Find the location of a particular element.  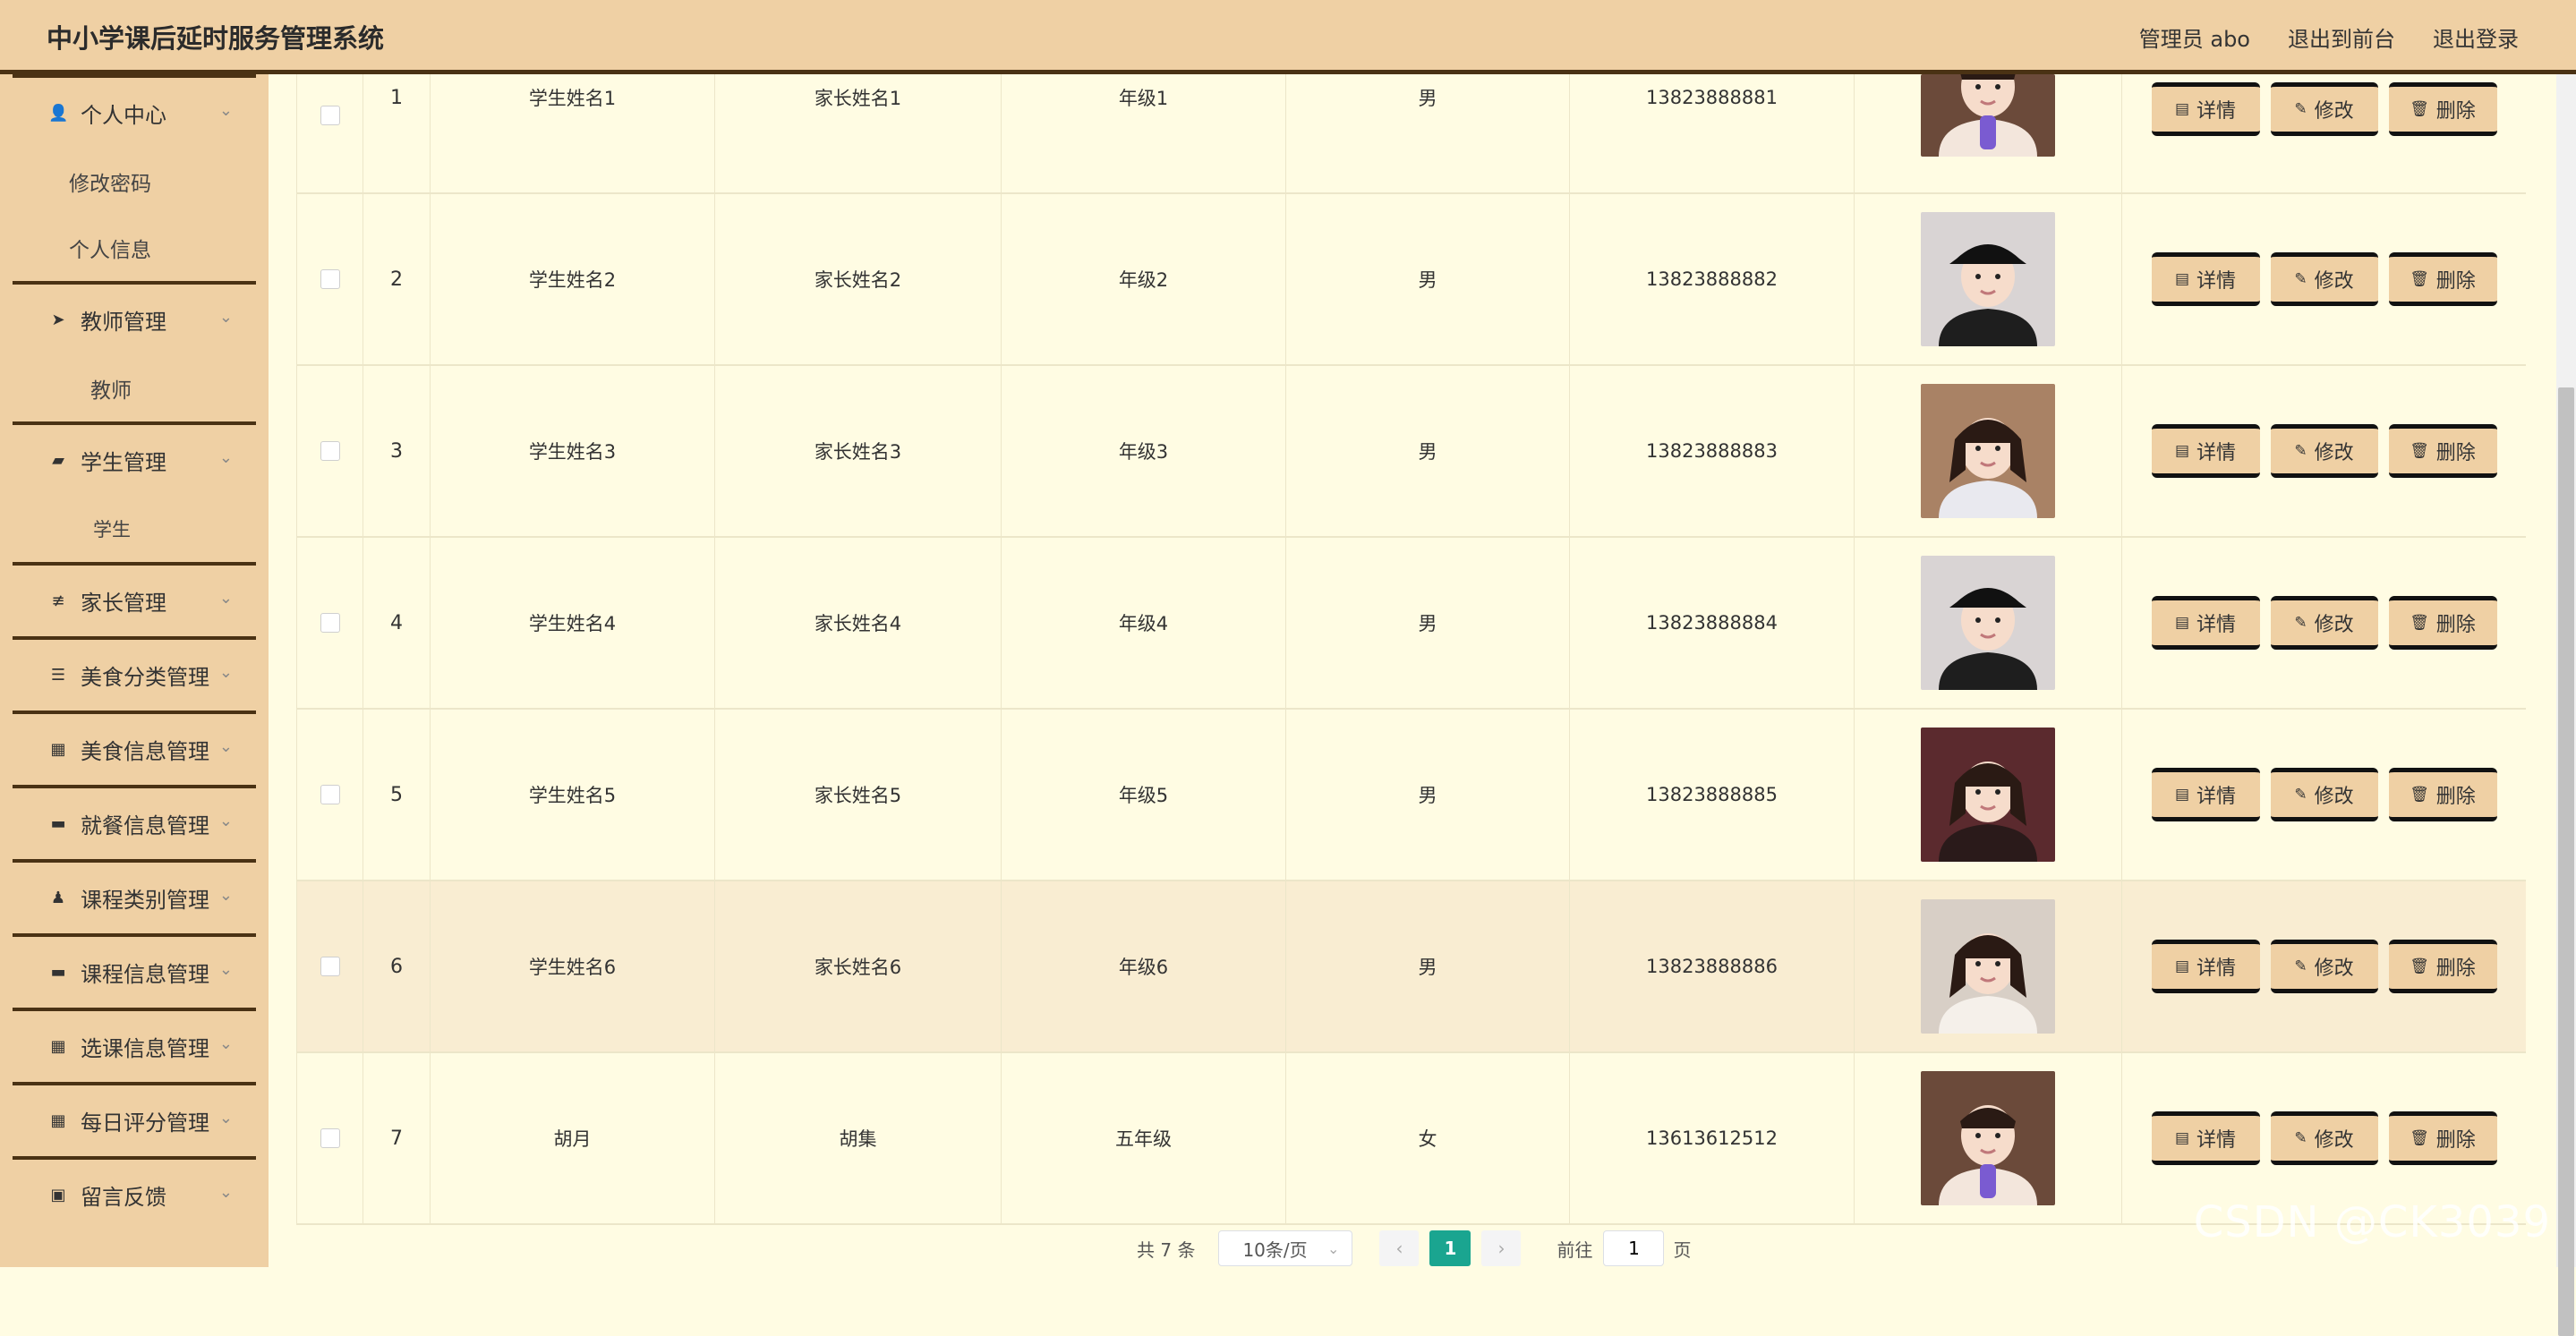

next-page-button: › is located at coordinates (1501, 1248).